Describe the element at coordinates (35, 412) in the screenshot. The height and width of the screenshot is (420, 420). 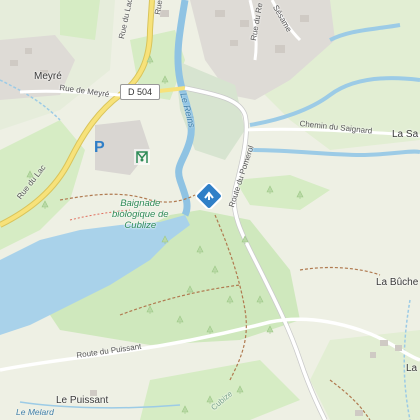
I see `water-label-le-melard: Le Melard` at that location.